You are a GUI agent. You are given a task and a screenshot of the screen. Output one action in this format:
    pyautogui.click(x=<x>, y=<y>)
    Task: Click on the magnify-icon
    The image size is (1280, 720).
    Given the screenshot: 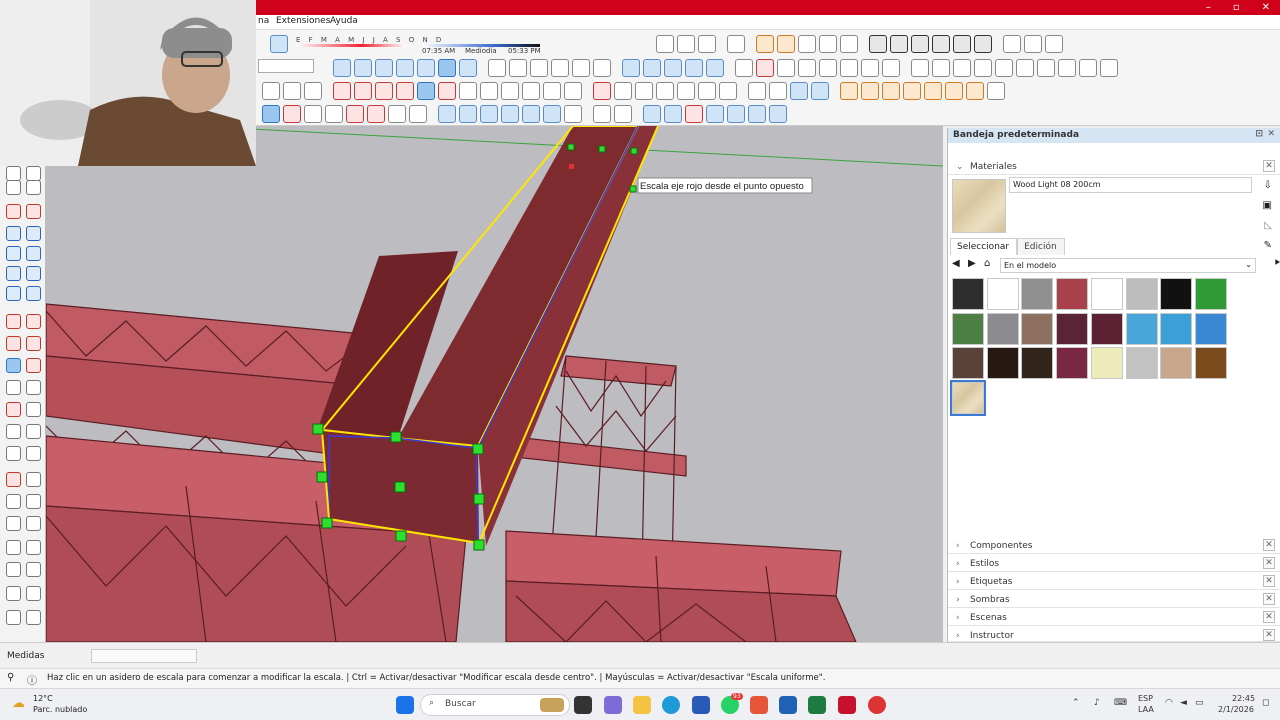 What is the action you would take?
    pyautogui.click(x=397, y=114)
    